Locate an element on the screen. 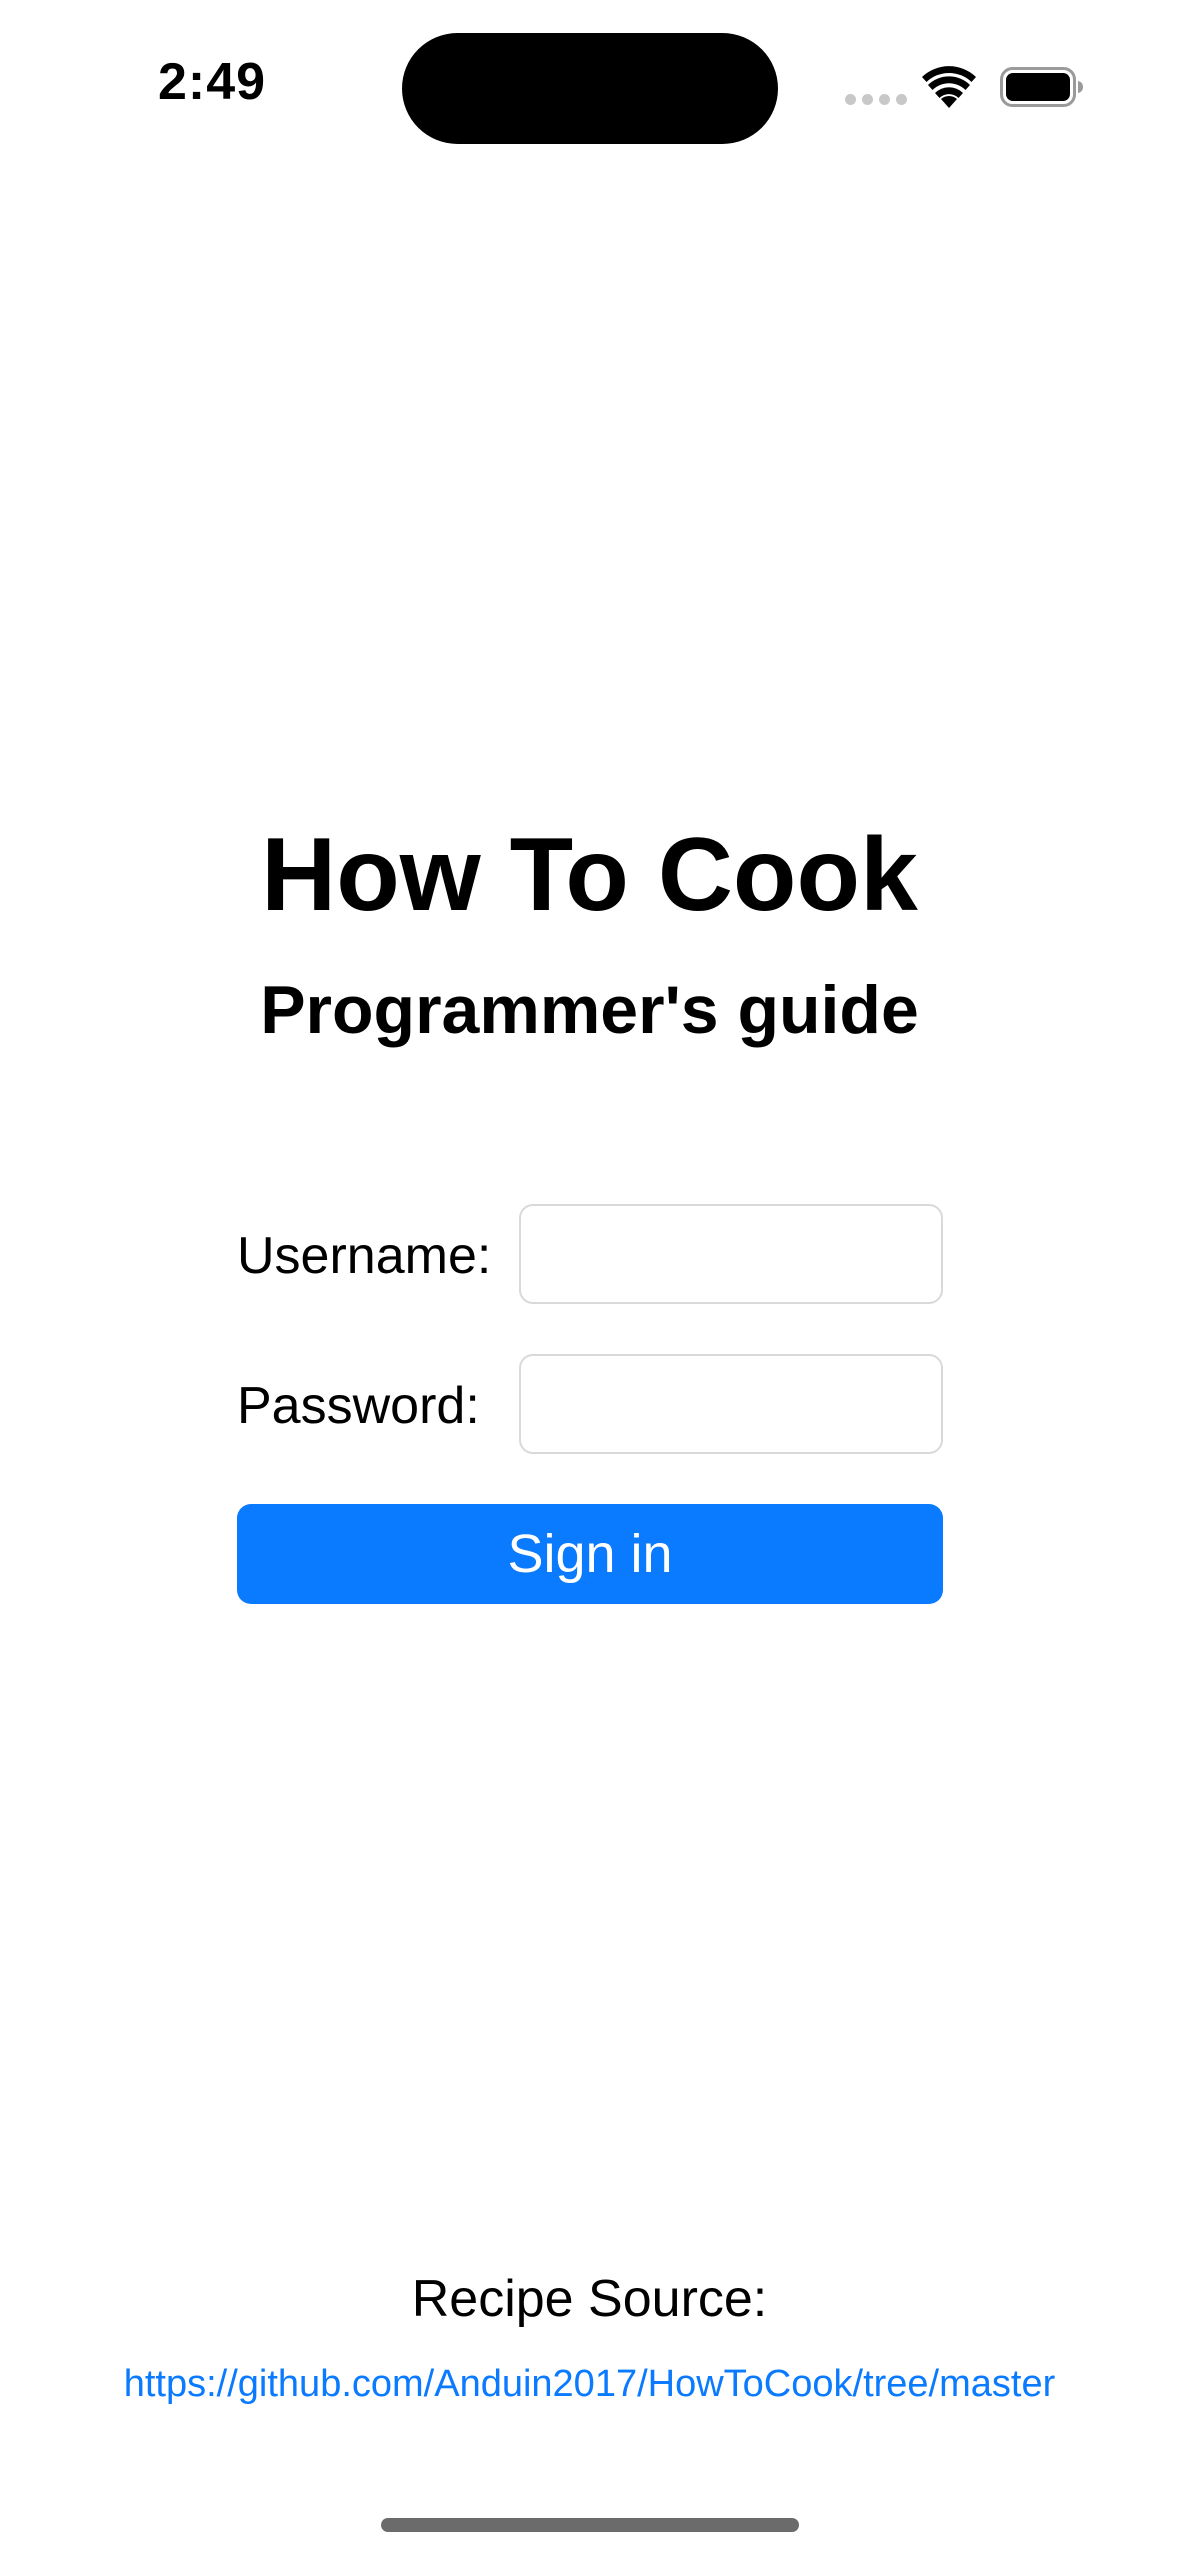 Image resolution: width=1179 pixels, height=2556 pixels. recipe-source-label: Recipe Source: is located at coordinates (589, 2299).